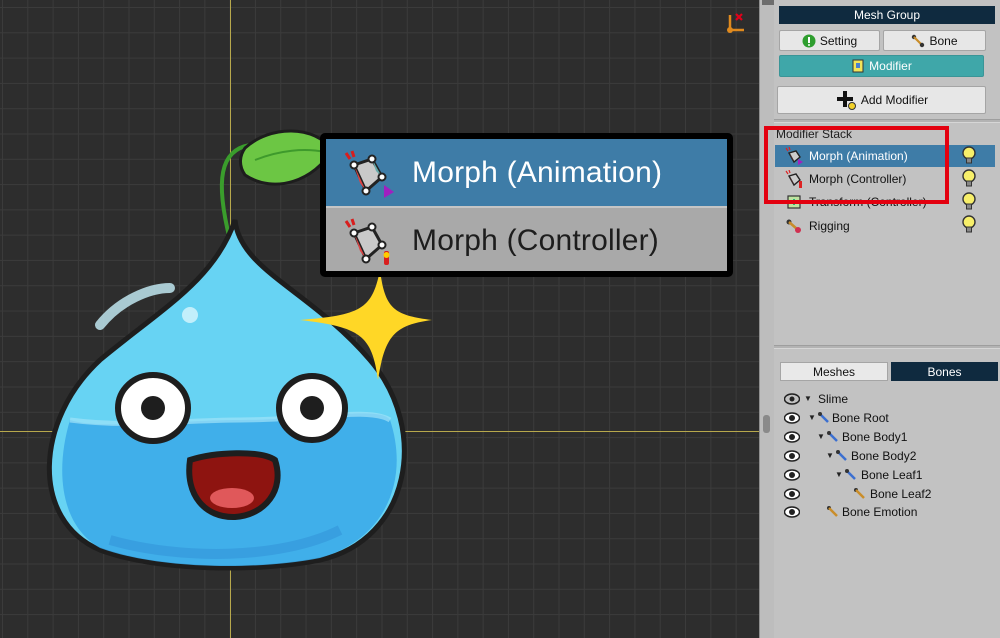 The image size is (1000, 638). Describe the element at coordinates (766, 424) in the screenshot. I see `splitter-grip` at that location.